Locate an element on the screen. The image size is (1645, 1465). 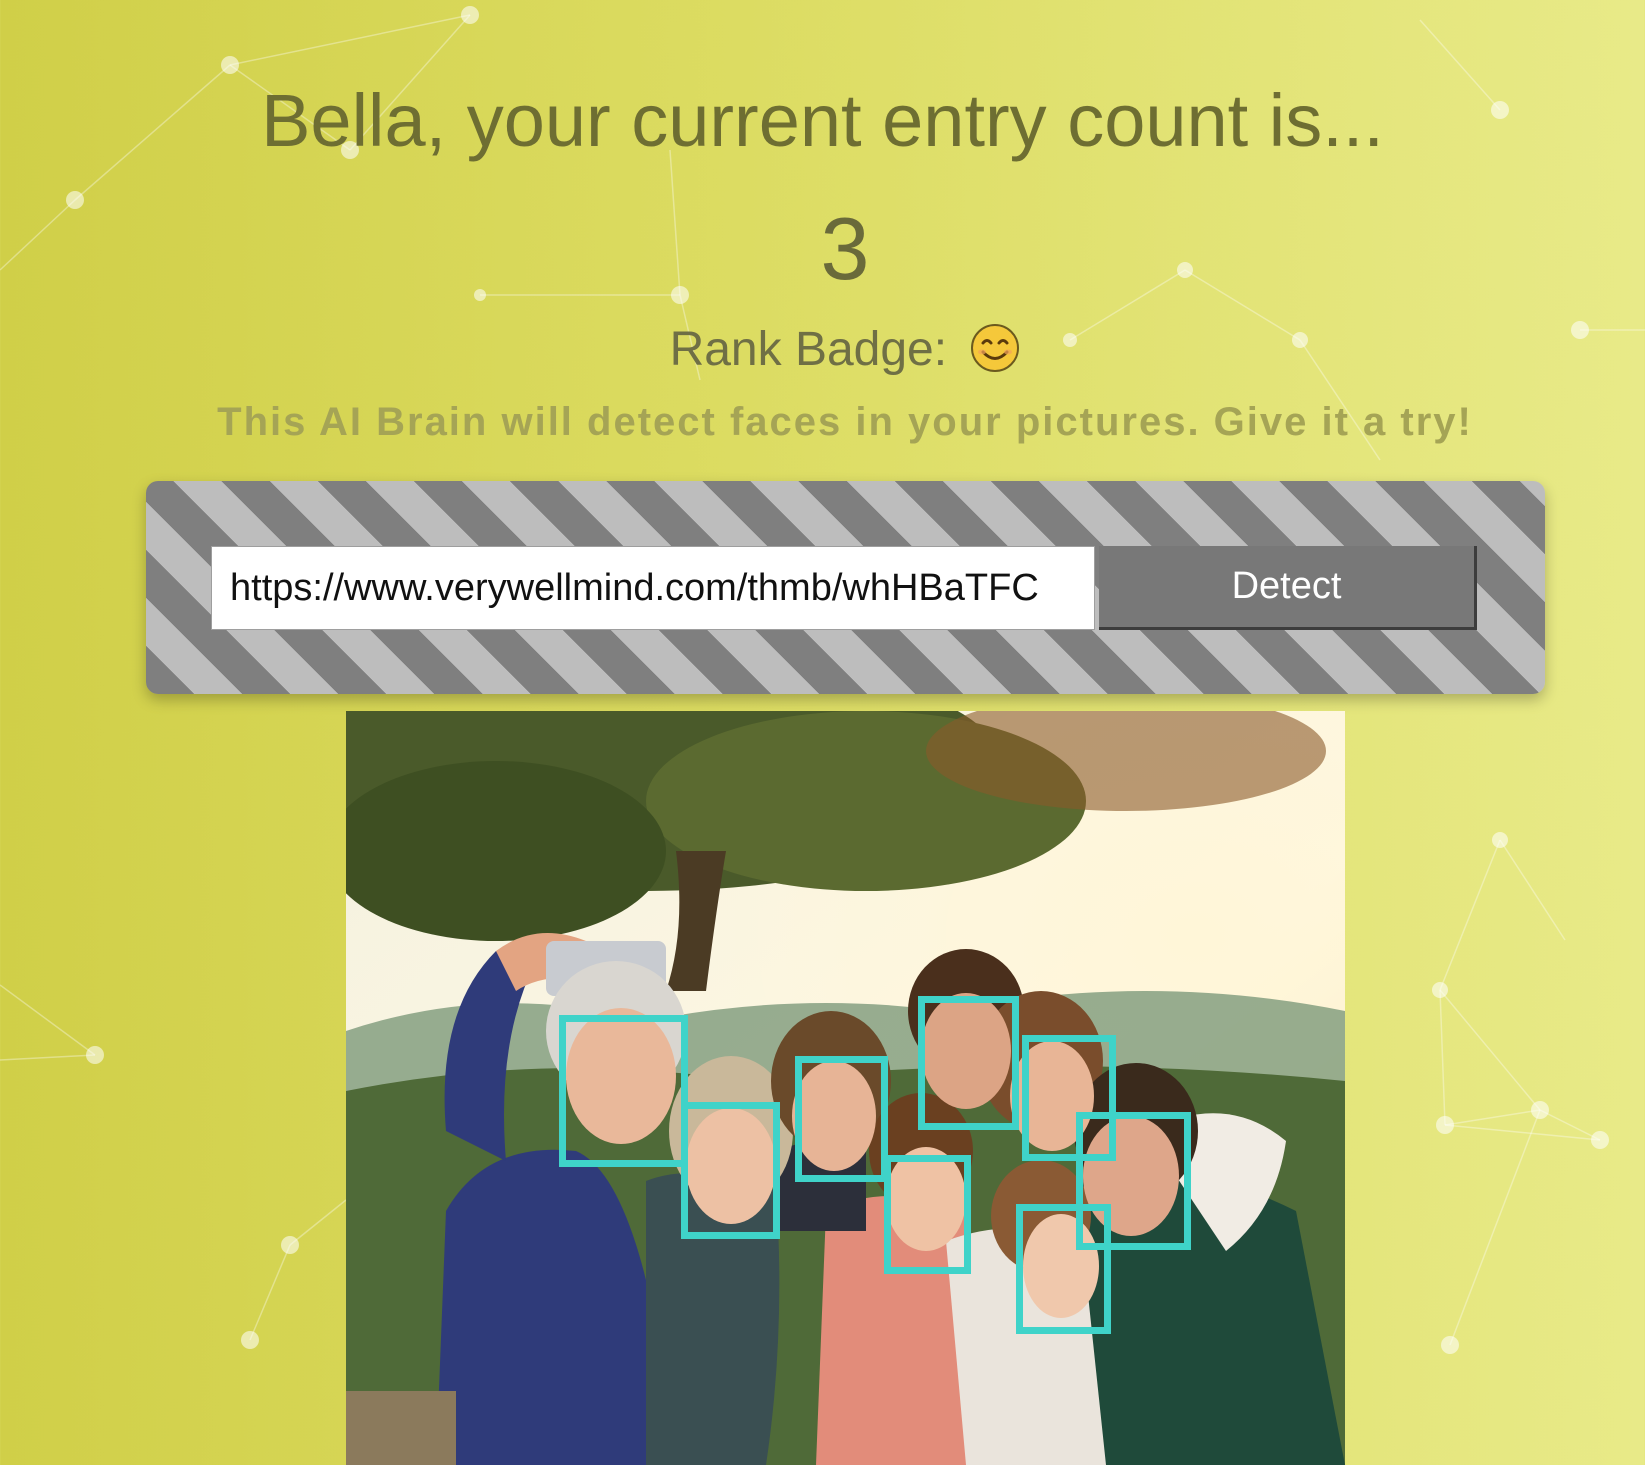
rank-badge-row: Rank Badge: is located at coordinates (822, 349).